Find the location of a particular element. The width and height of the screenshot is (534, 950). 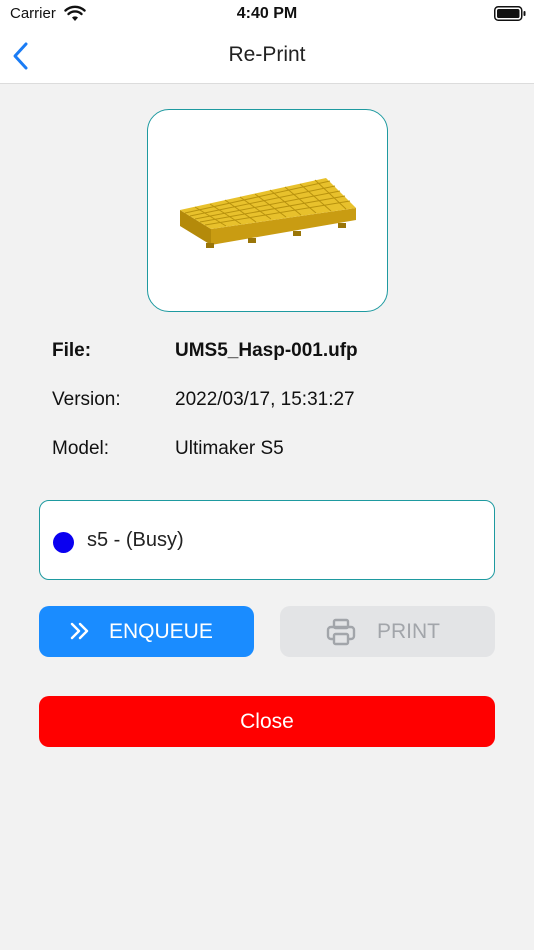

clock-time: 4:40 PM is located at coordinates (267, 13).